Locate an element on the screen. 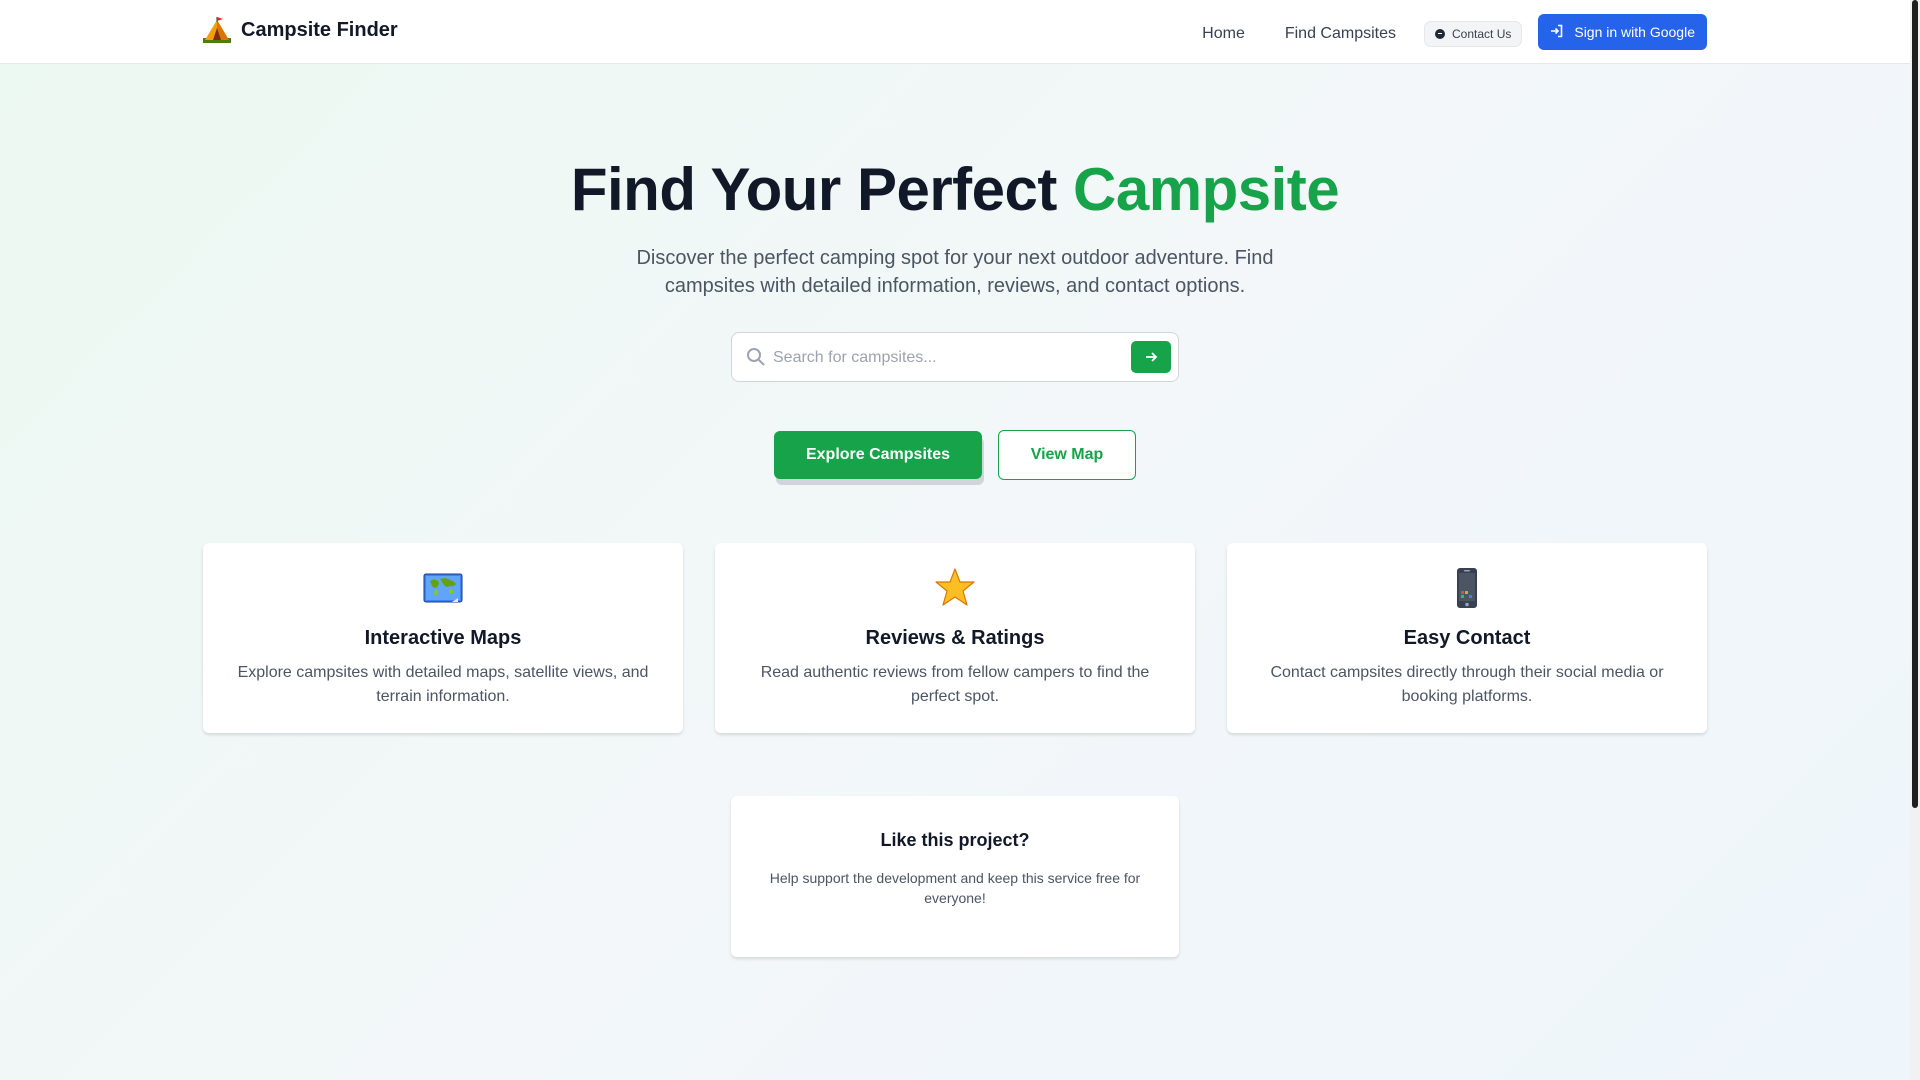  brand-name: Campsite Finder is located at coordinates (319, 29).